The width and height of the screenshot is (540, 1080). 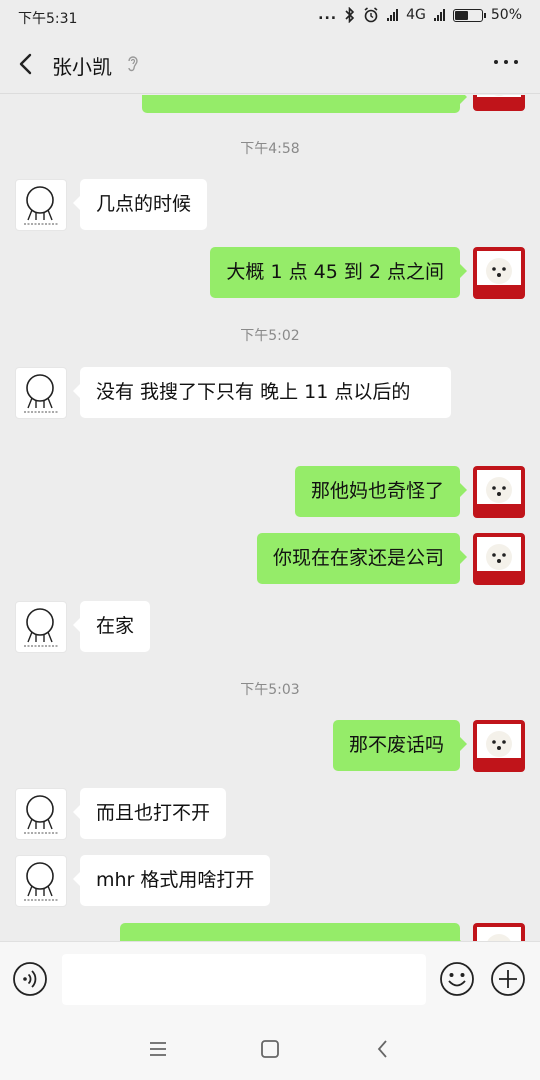 What do you see at coordinates (457, 979) in the screenshot?
I see `emoji-icon` at bounding box center [457, 979].